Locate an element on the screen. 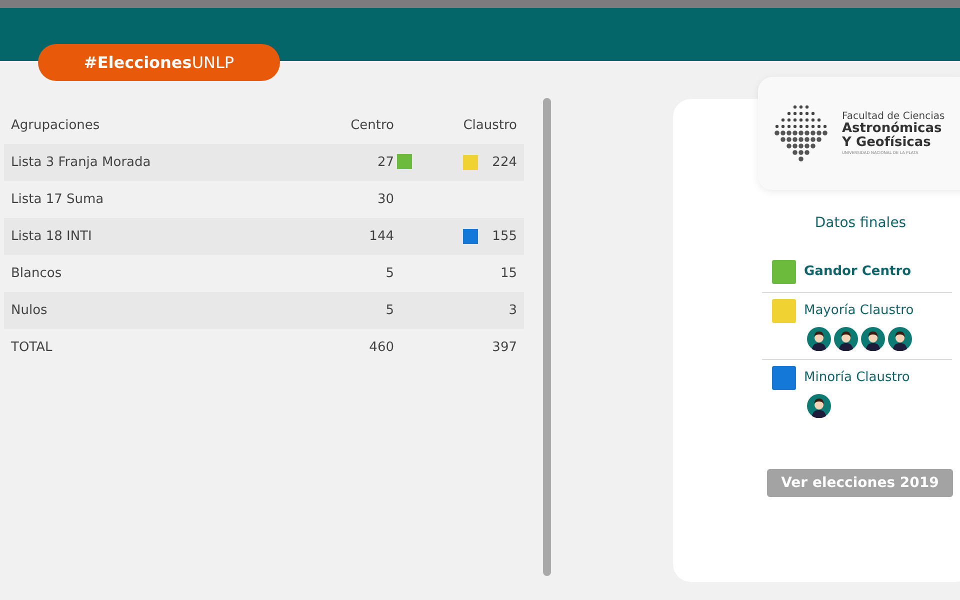 This screenshot has width=960, height=600. column-header: Centro is located at coordinates (372, 125).